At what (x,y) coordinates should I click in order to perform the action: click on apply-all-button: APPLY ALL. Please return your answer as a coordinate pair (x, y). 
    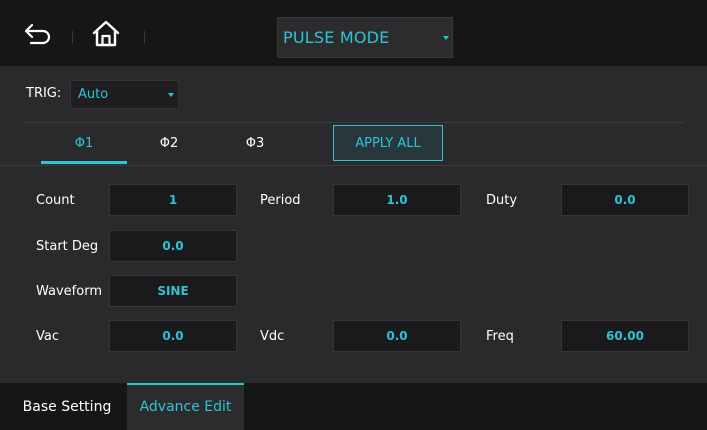
    Looking at the image, I should click on (388, 143).